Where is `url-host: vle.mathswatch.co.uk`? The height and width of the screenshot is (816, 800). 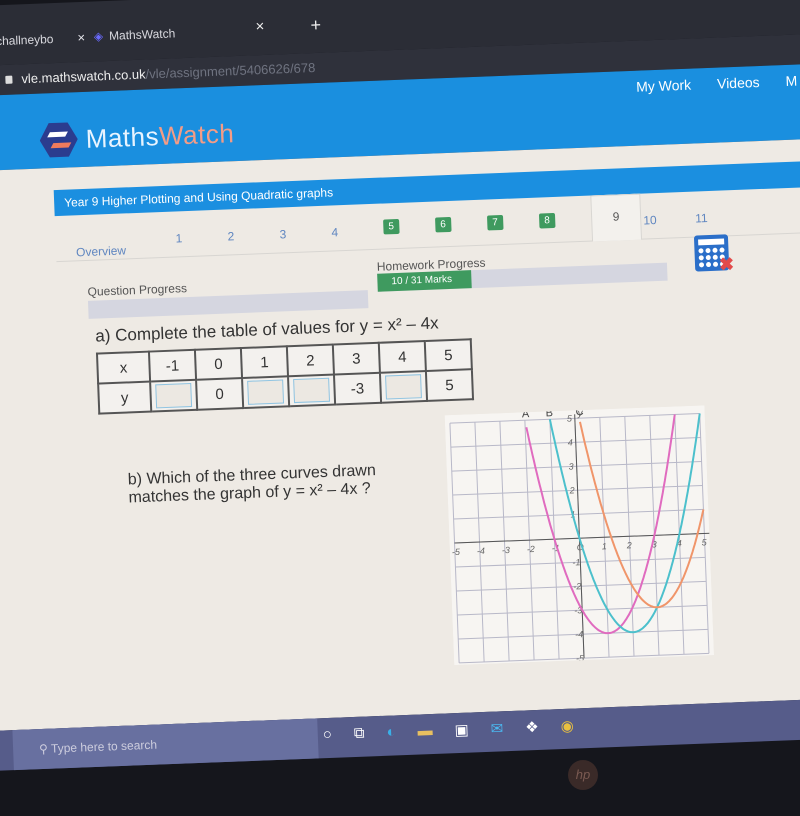
url-host: vle.mathswatch.co.uk is located at coordinates (83, 76).